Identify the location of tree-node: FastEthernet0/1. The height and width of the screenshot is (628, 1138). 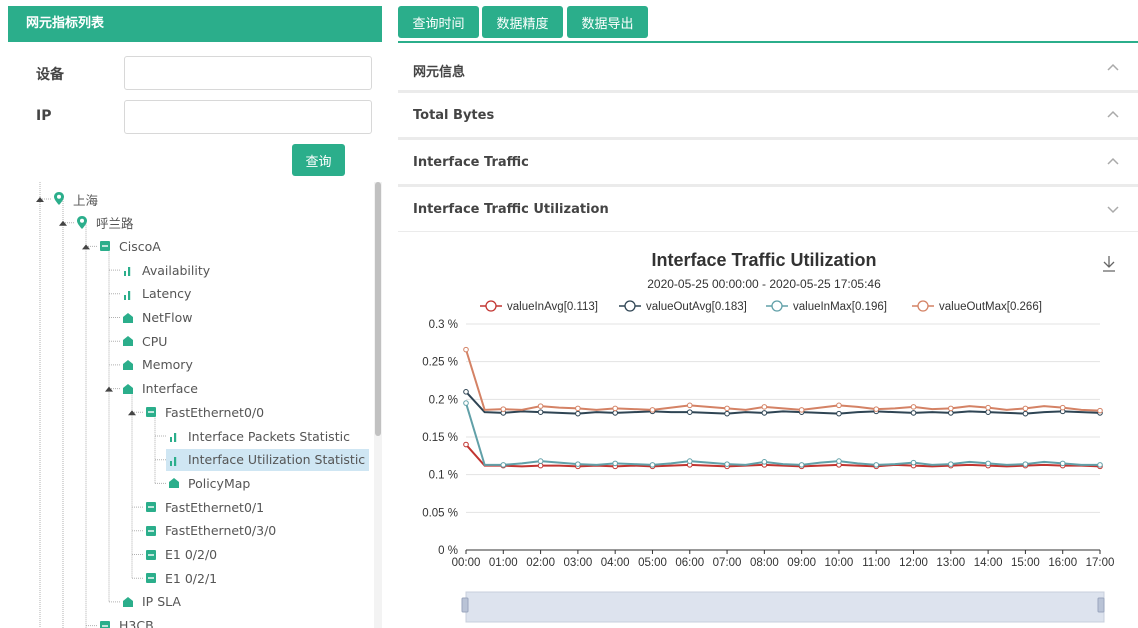
(205, 507).